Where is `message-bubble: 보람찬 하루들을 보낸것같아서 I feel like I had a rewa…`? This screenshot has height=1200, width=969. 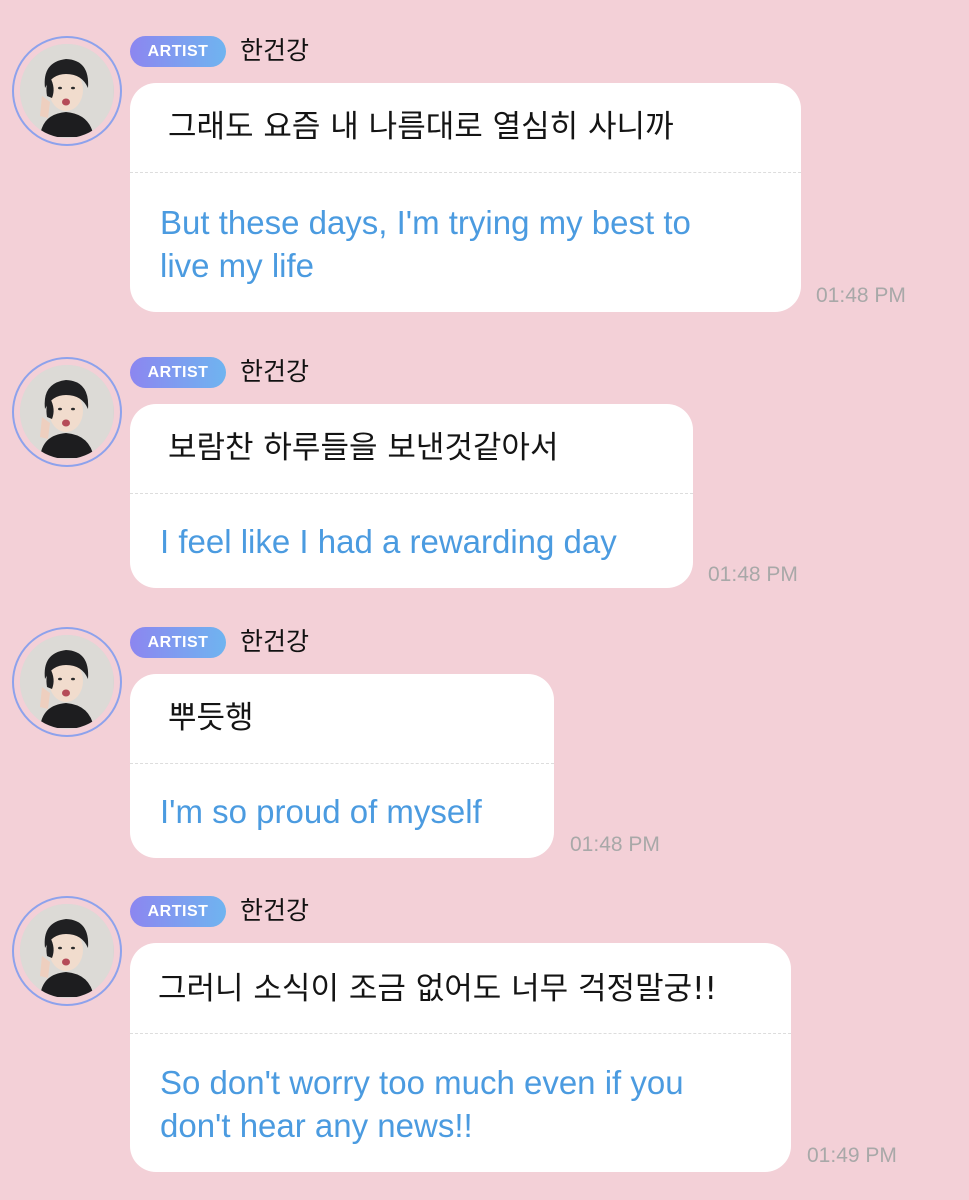
message-bubble: 보람찬 하루들을 보낸것같아서 I feel like I had a rewa… is located at coordinates (411, 496).